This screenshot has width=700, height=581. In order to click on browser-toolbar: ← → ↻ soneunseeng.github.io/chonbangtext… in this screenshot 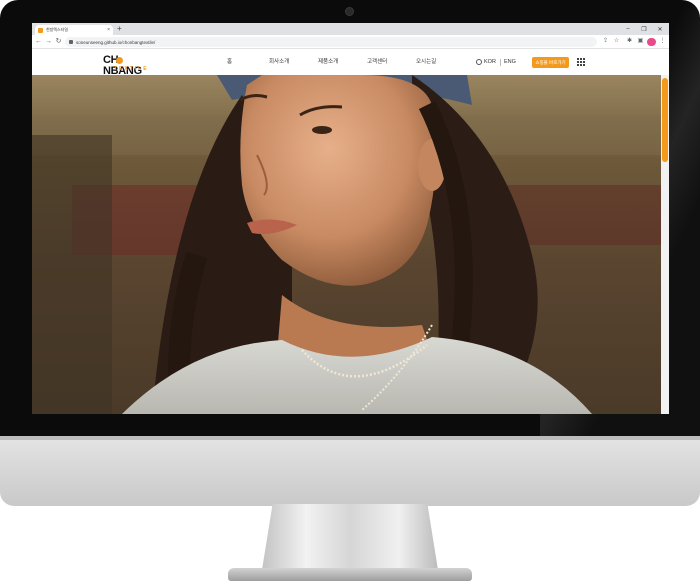, I will do `click(350, 42)`.